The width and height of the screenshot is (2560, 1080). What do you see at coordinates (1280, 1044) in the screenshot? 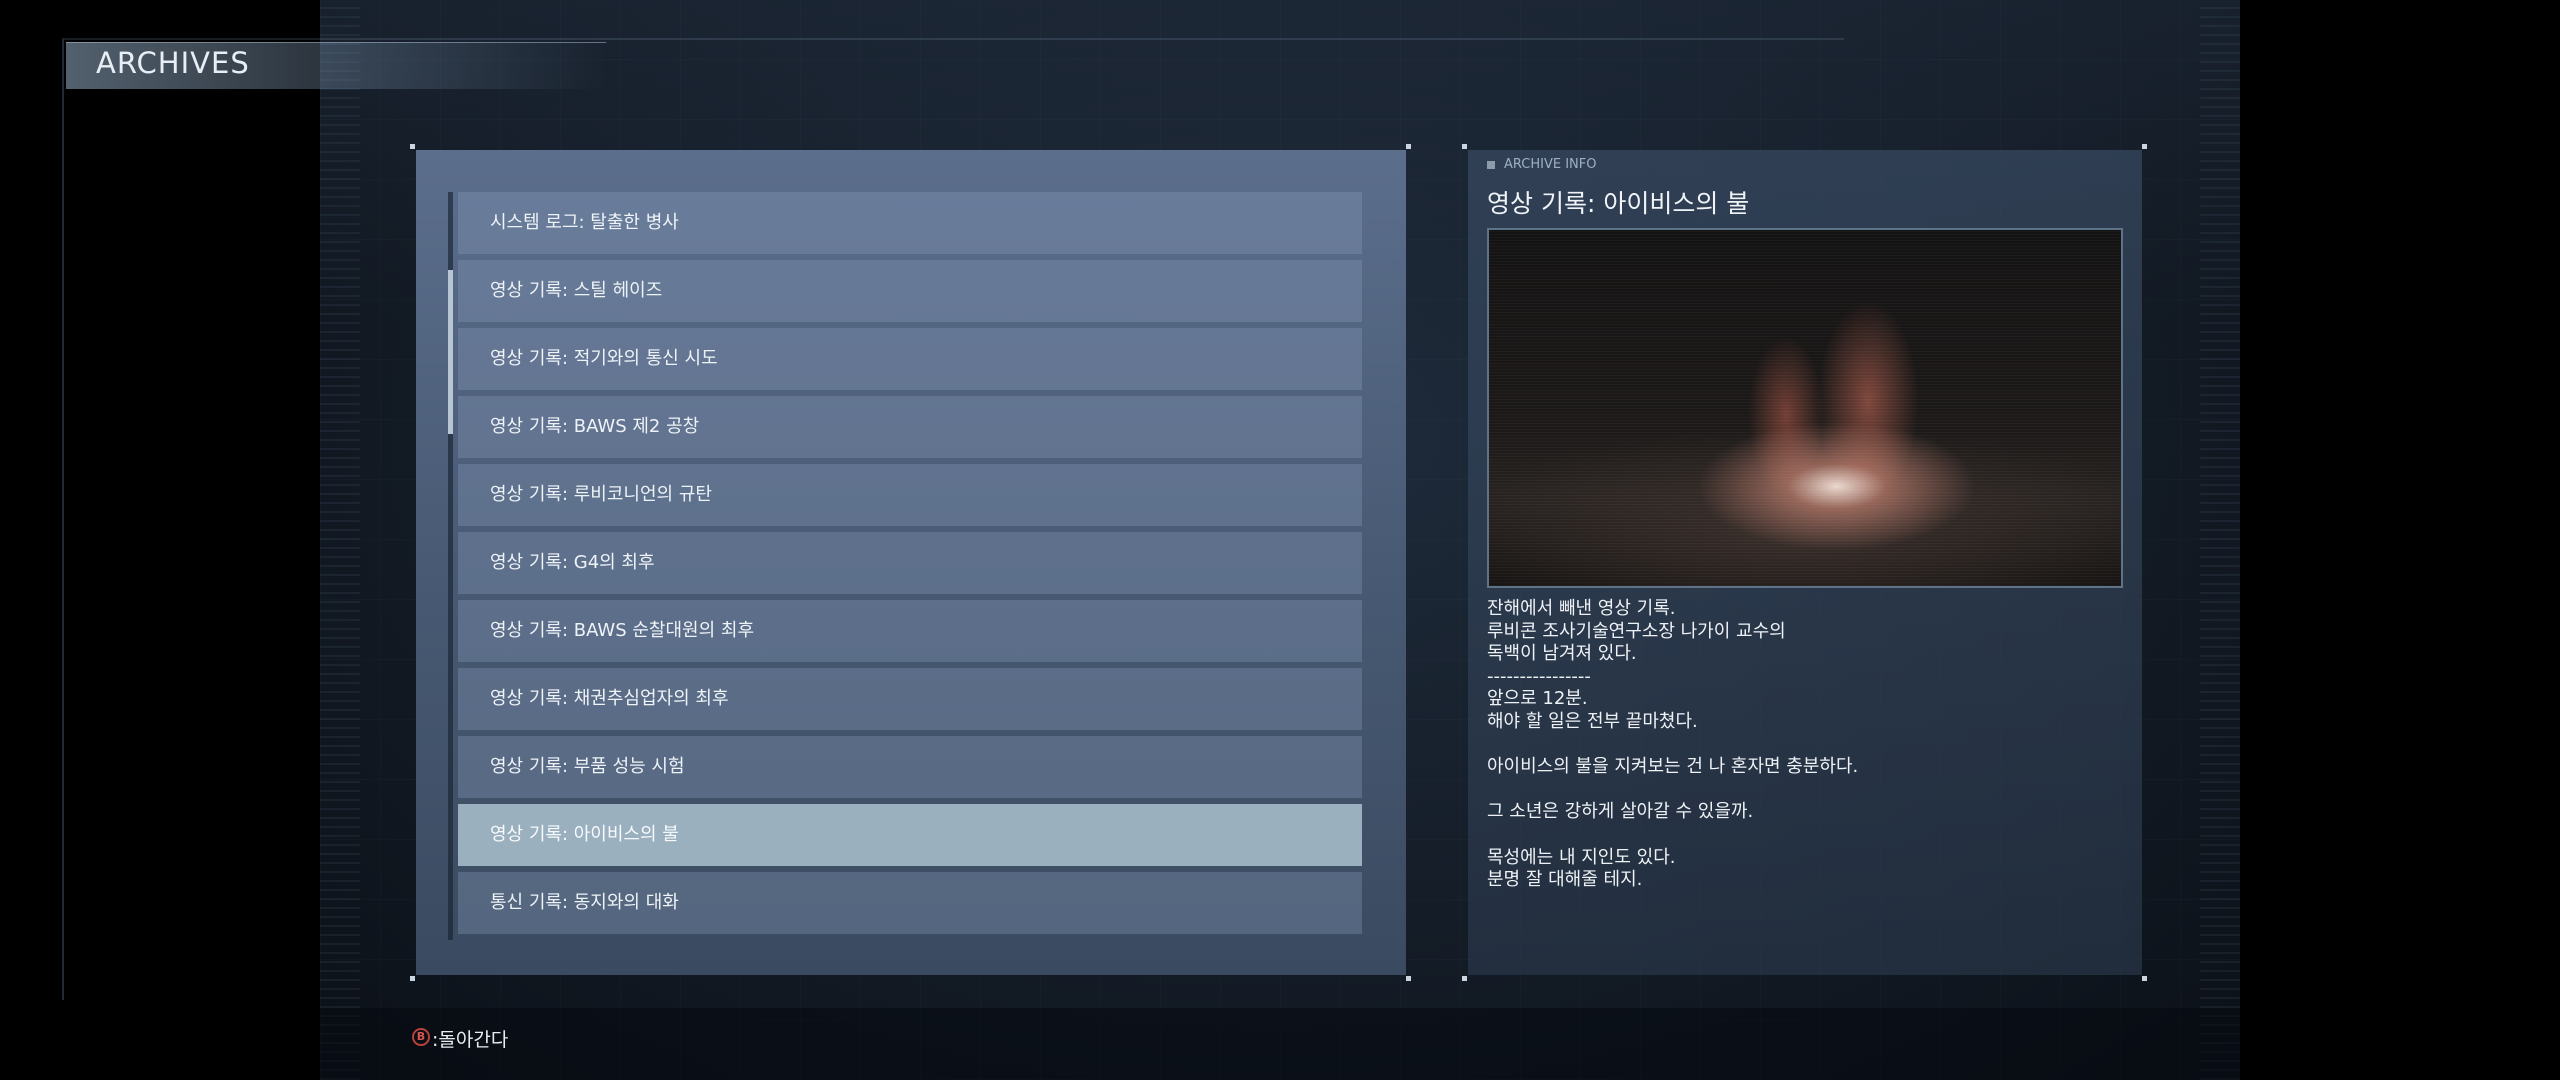
I see `bottom-bar` at bounding box center [1280, 1044].